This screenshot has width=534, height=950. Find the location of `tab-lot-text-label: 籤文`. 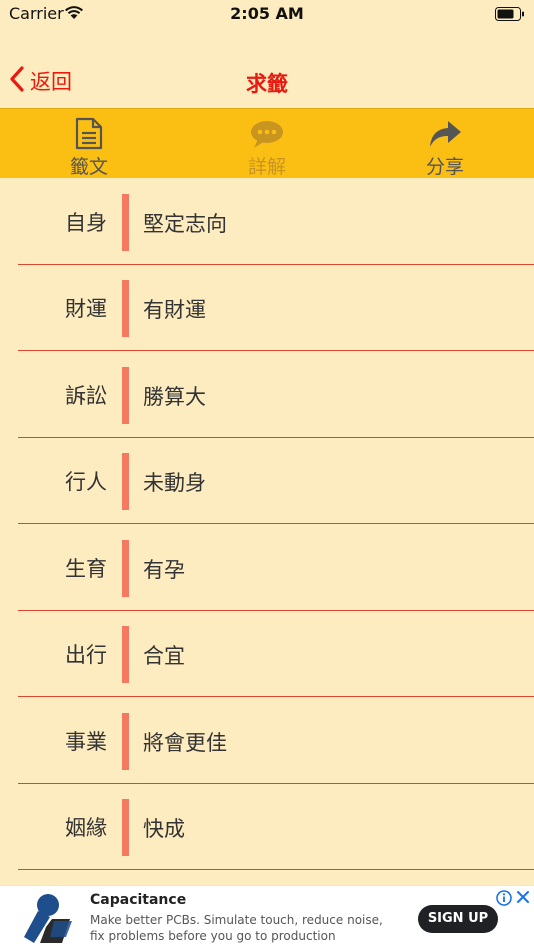

tab-lot-text-label: 籤文 is located at coordinates (88, 167).